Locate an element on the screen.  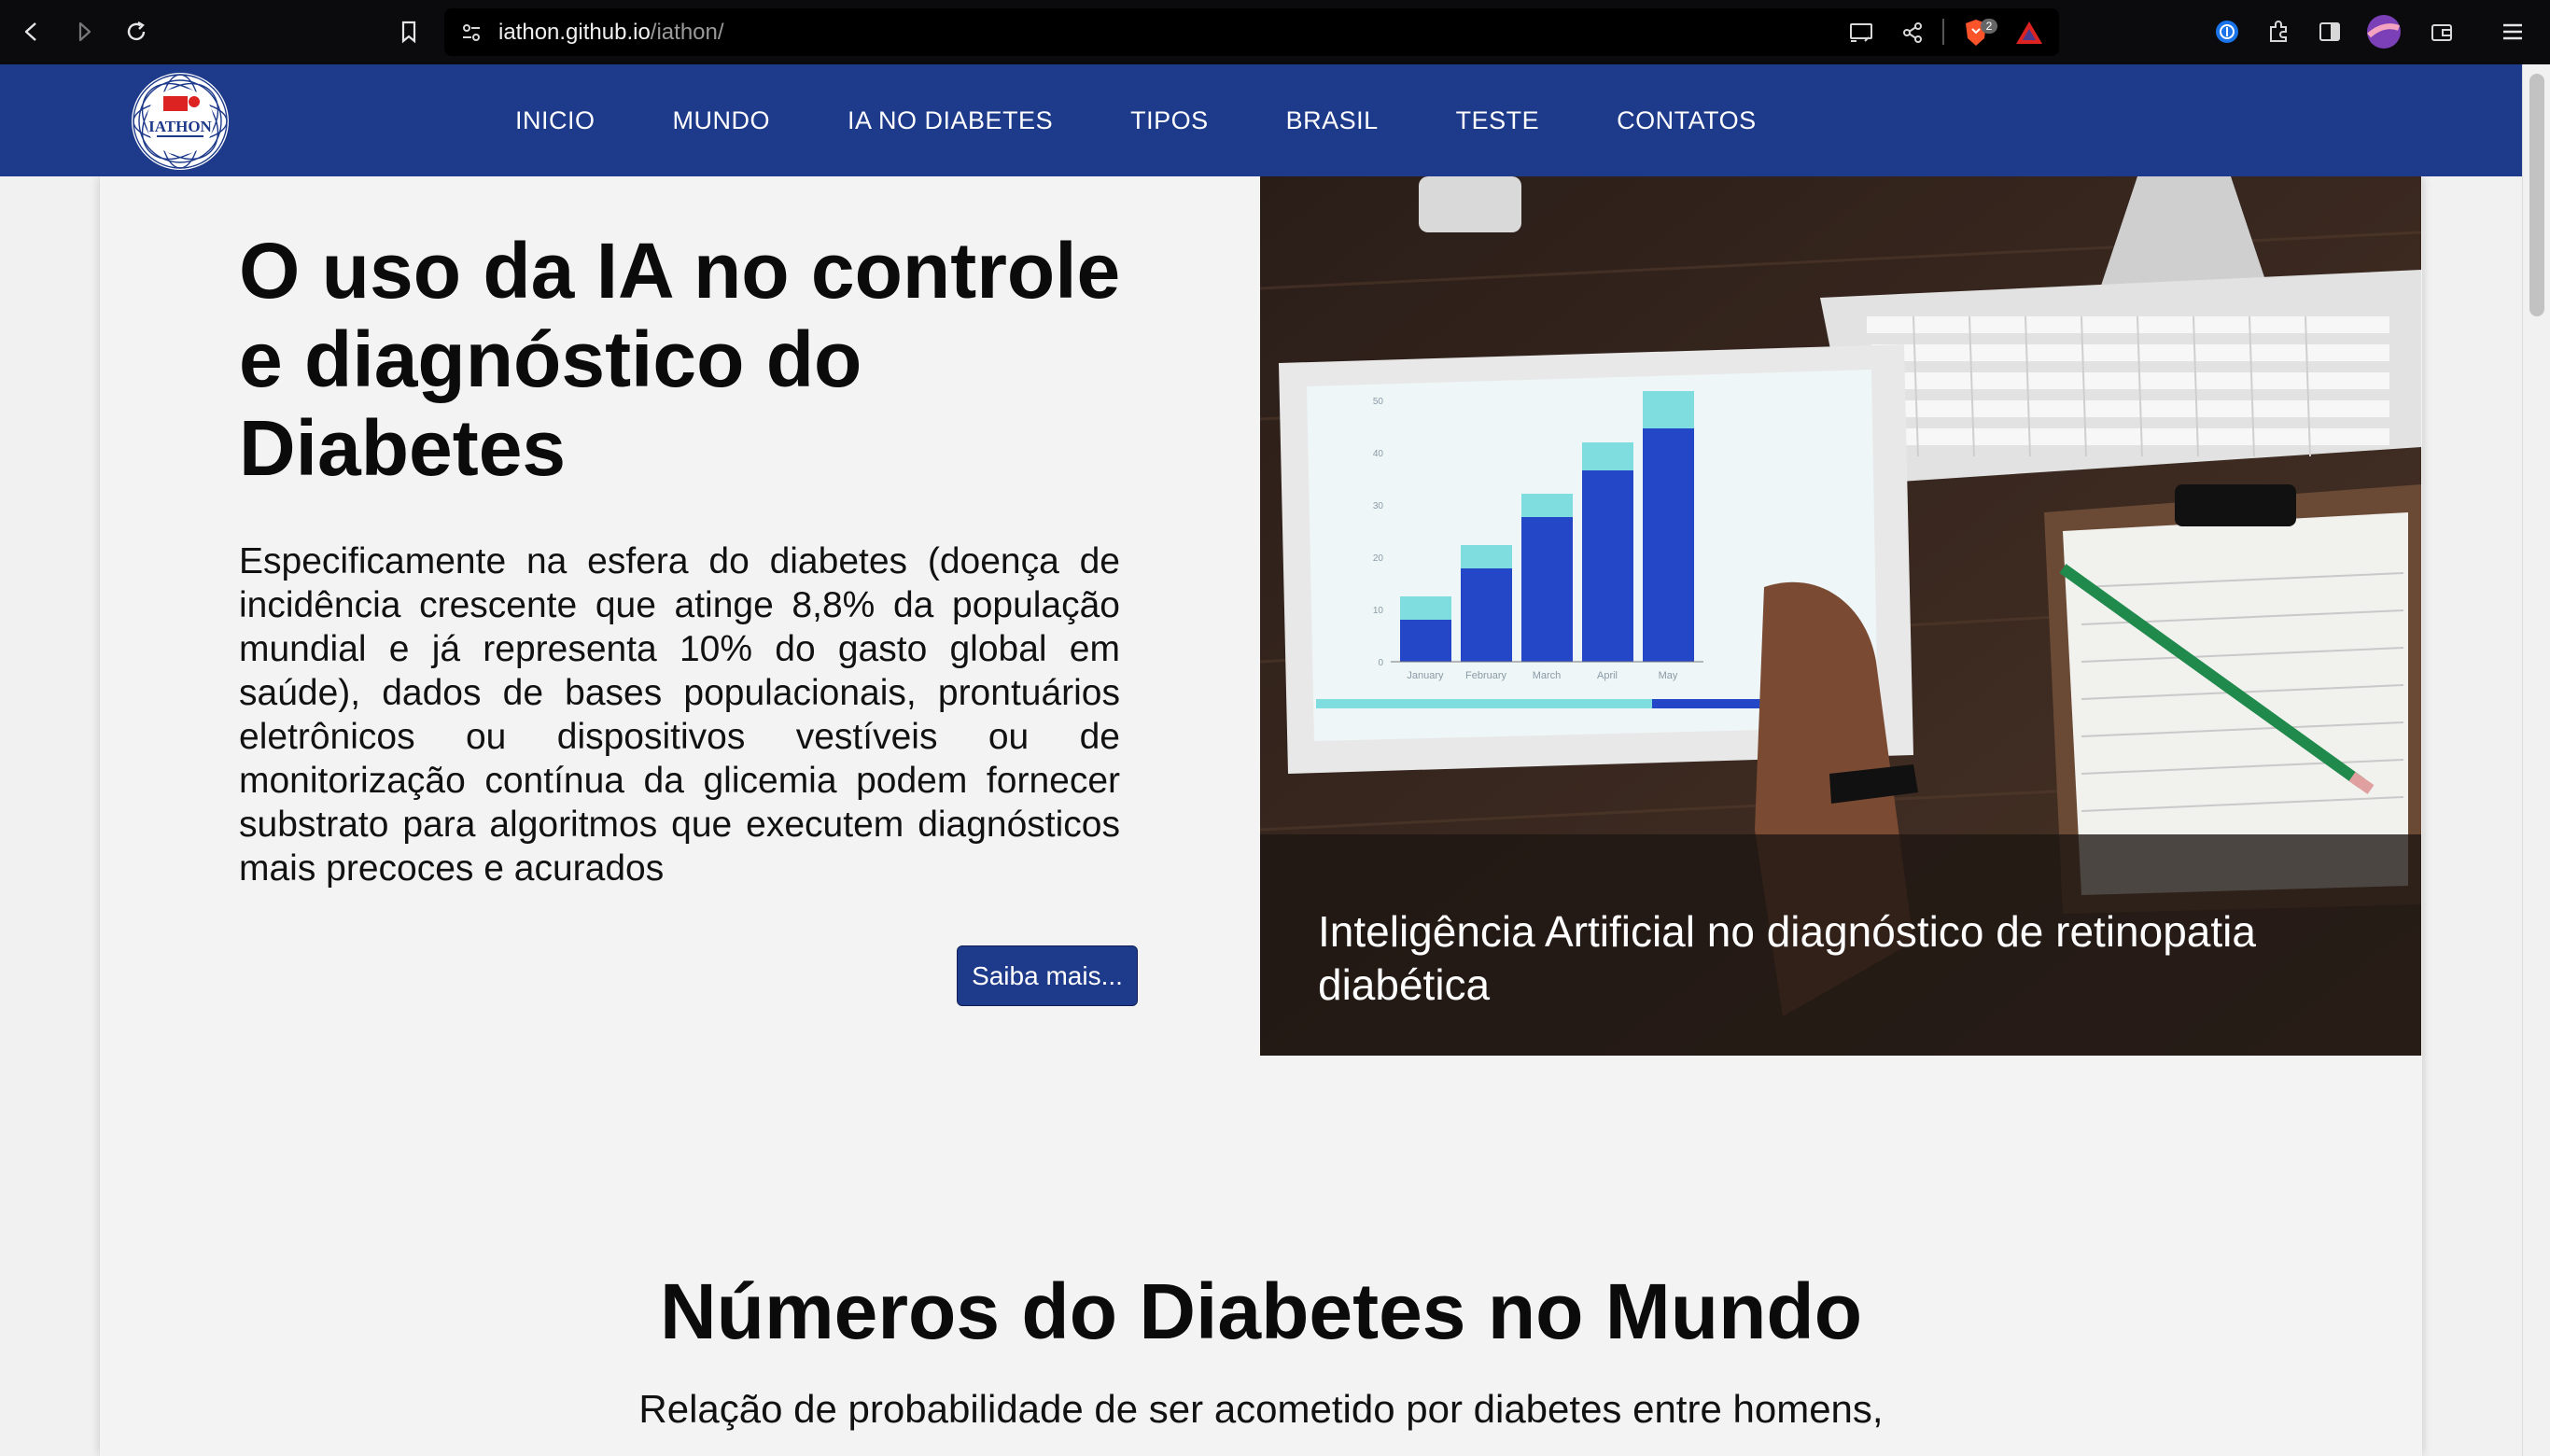
tablet-chart-tick-label: 10 is located at coordinates (1378, 611).